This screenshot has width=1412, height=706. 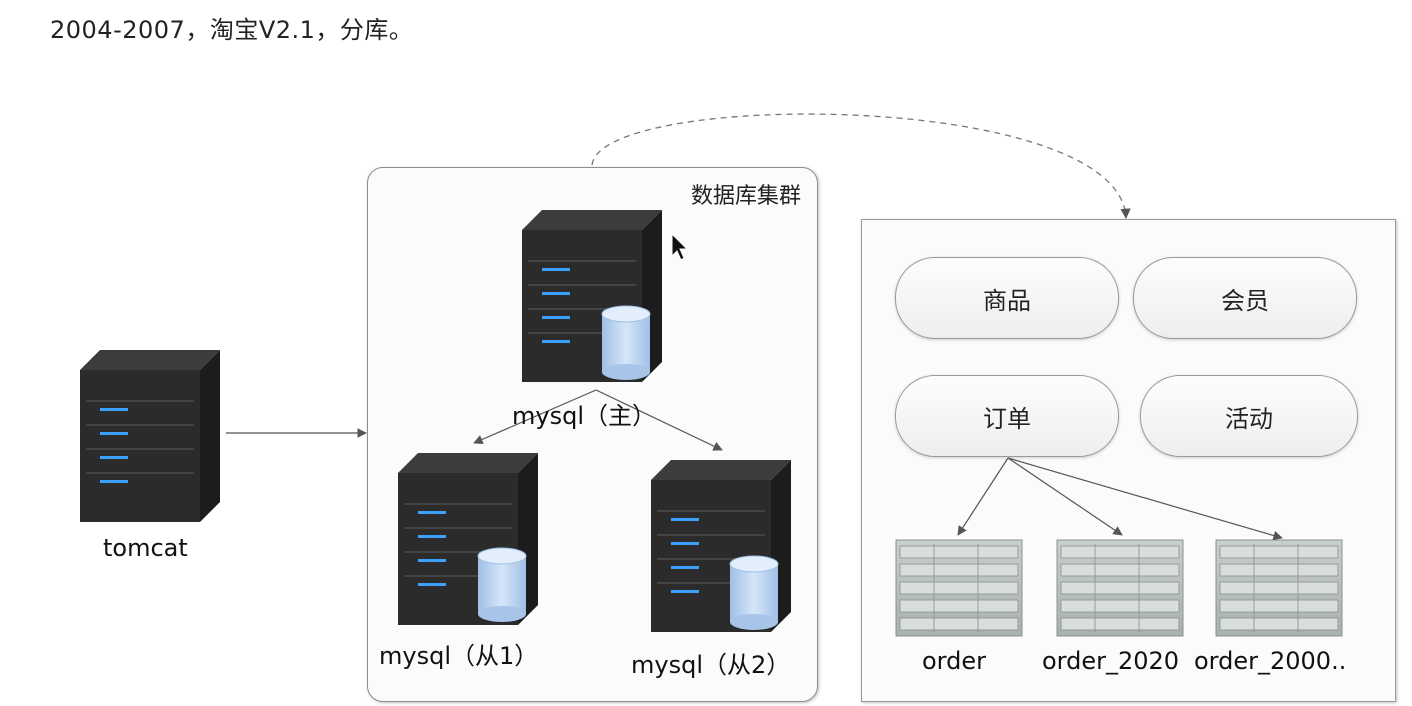 I want to click on slave2-label: mysql（从2）, so click(x=711, y=665).